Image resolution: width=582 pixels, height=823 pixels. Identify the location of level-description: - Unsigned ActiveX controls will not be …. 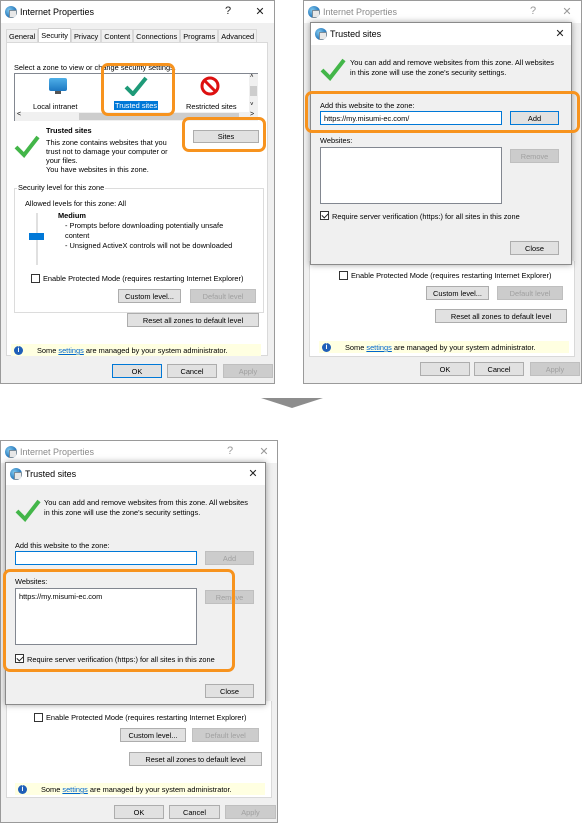
(149, 245).